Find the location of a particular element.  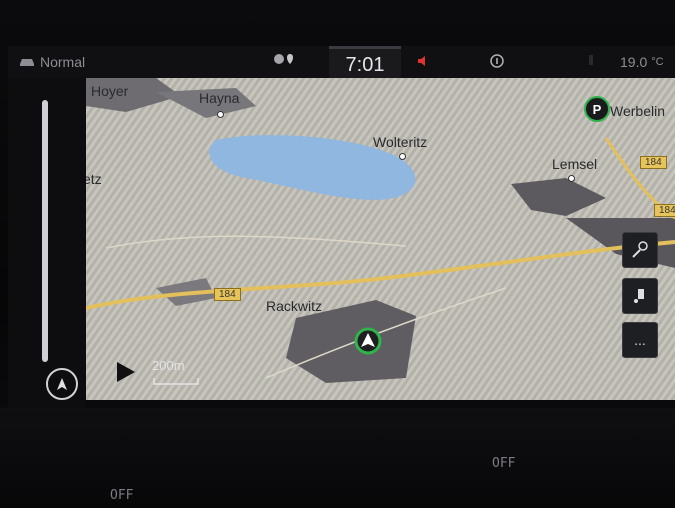

search-location-icon is located at coordinates (640, 249).